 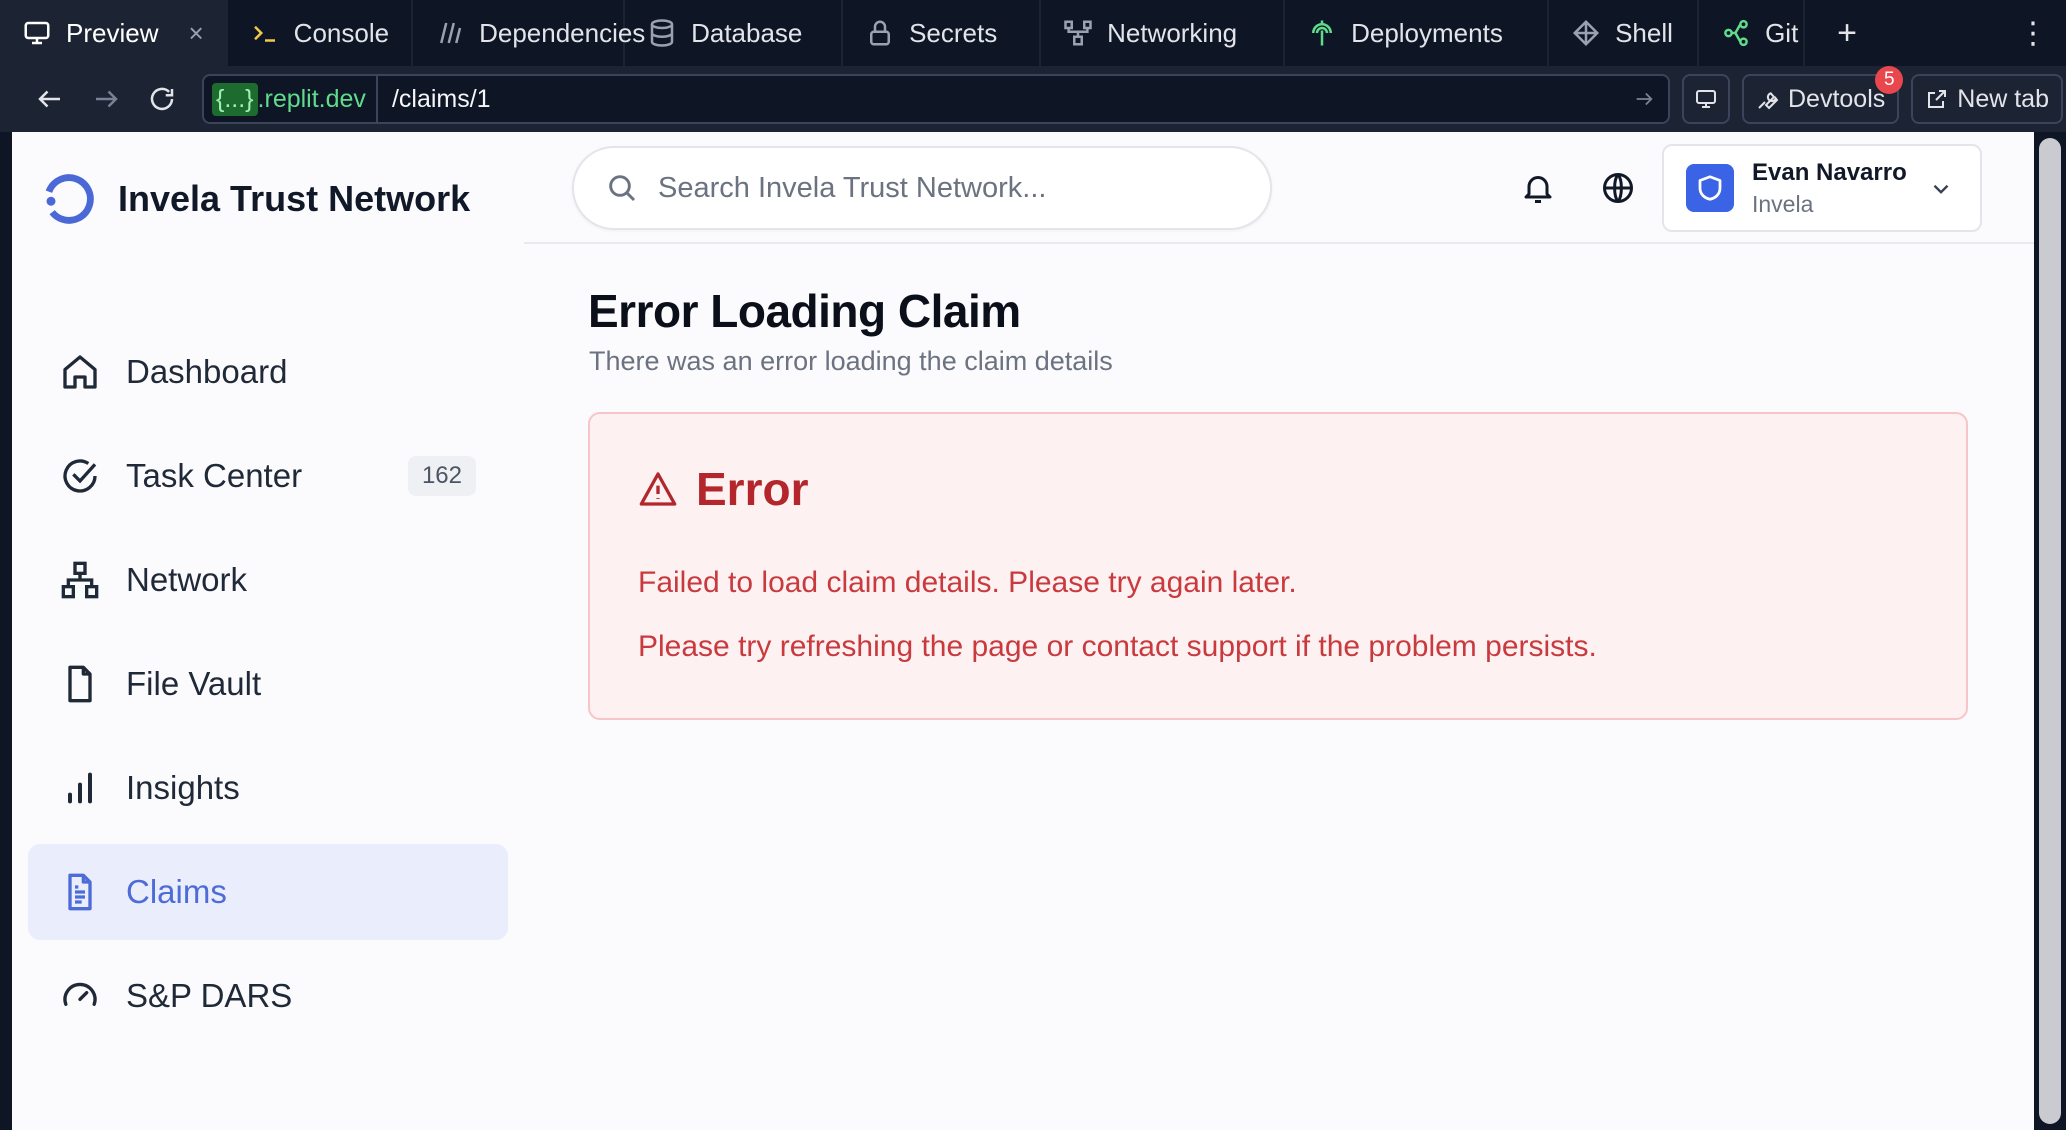 What do you see at coordinates (2033, 33) in the screenshot?
I see `more-menu-button: ⋮` at bounding box center [2033, 33].